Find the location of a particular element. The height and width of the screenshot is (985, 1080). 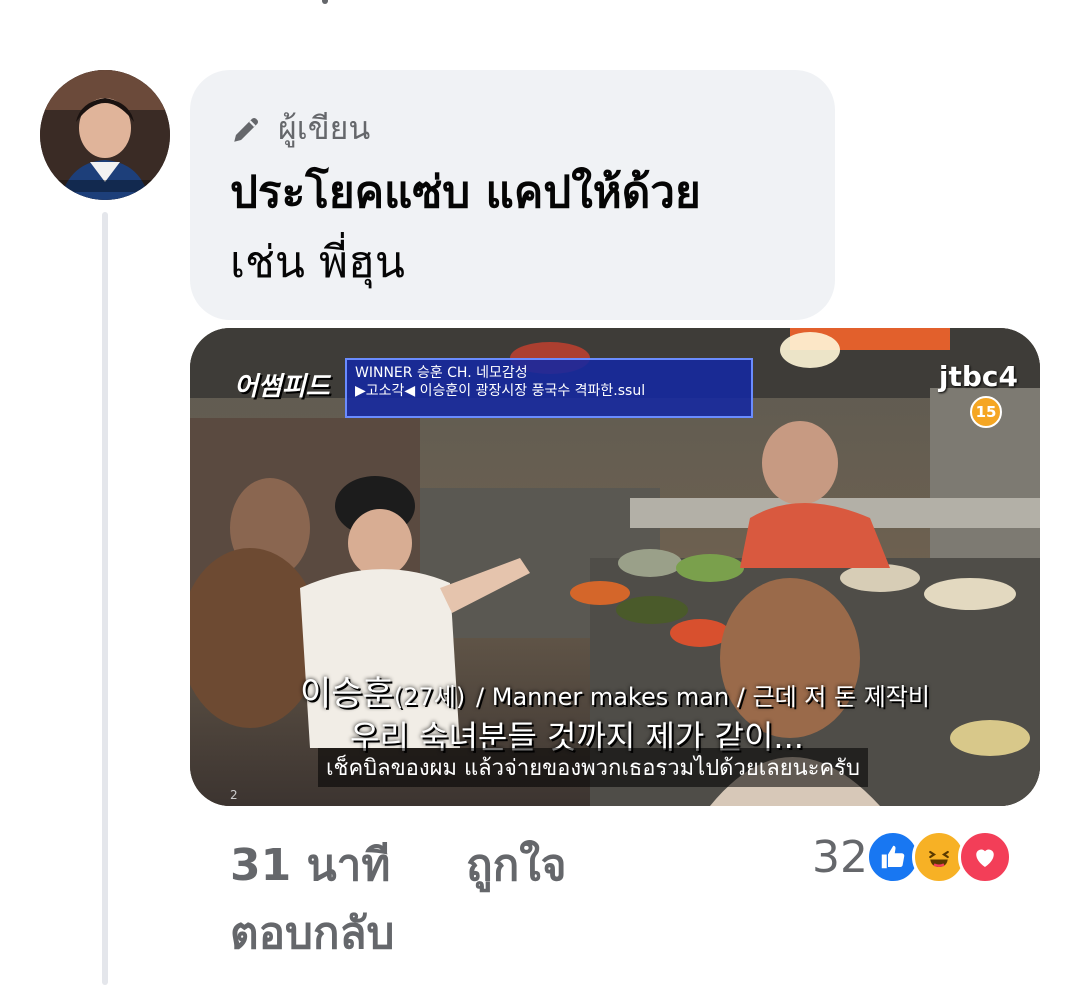

comment-text: ประโยคแซ่บ แคปให้ด้วย เช่น พี่ฮุน is located at coordinates (525, 228).